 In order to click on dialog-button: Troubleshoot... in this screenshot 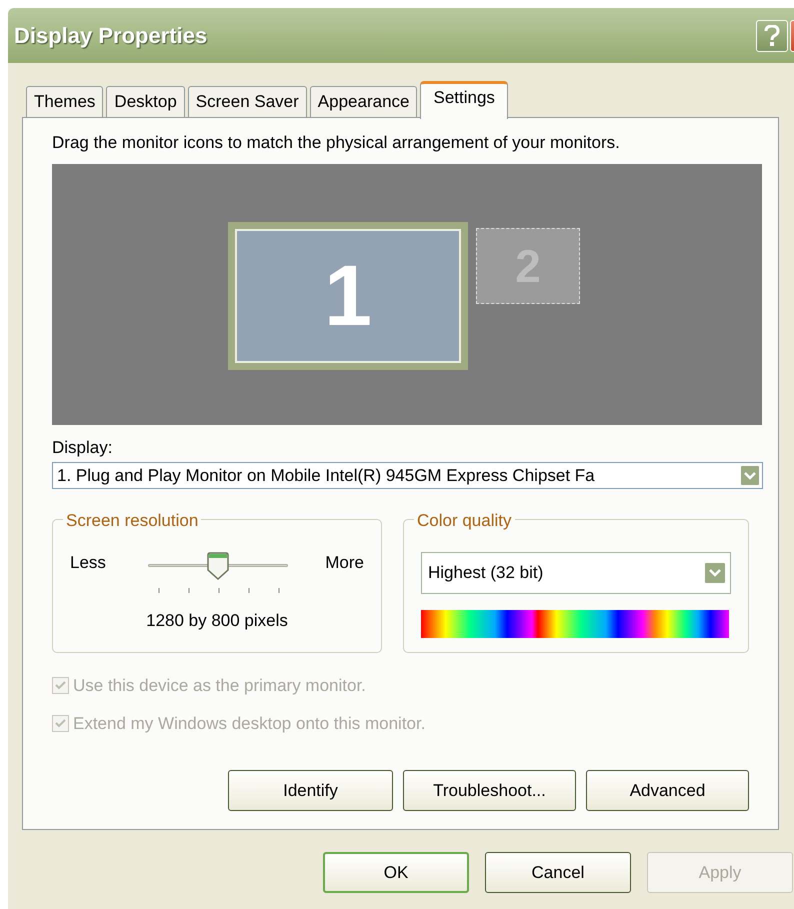, I will do `click(489, 790)`.